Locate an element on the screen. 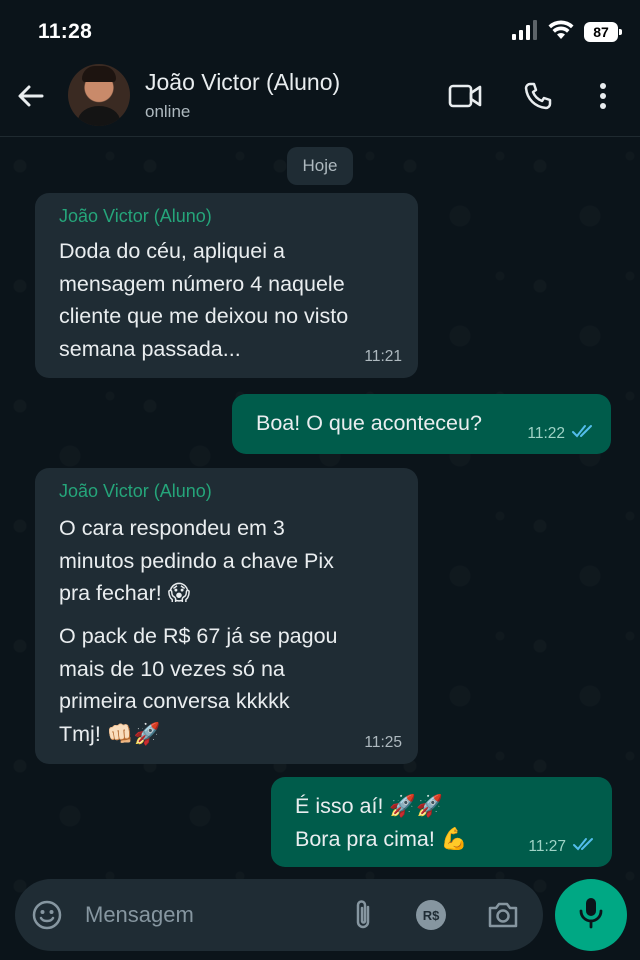 This screenshot has width=640, height=960. battery-level: 87 is located at coordinates (601, 32).